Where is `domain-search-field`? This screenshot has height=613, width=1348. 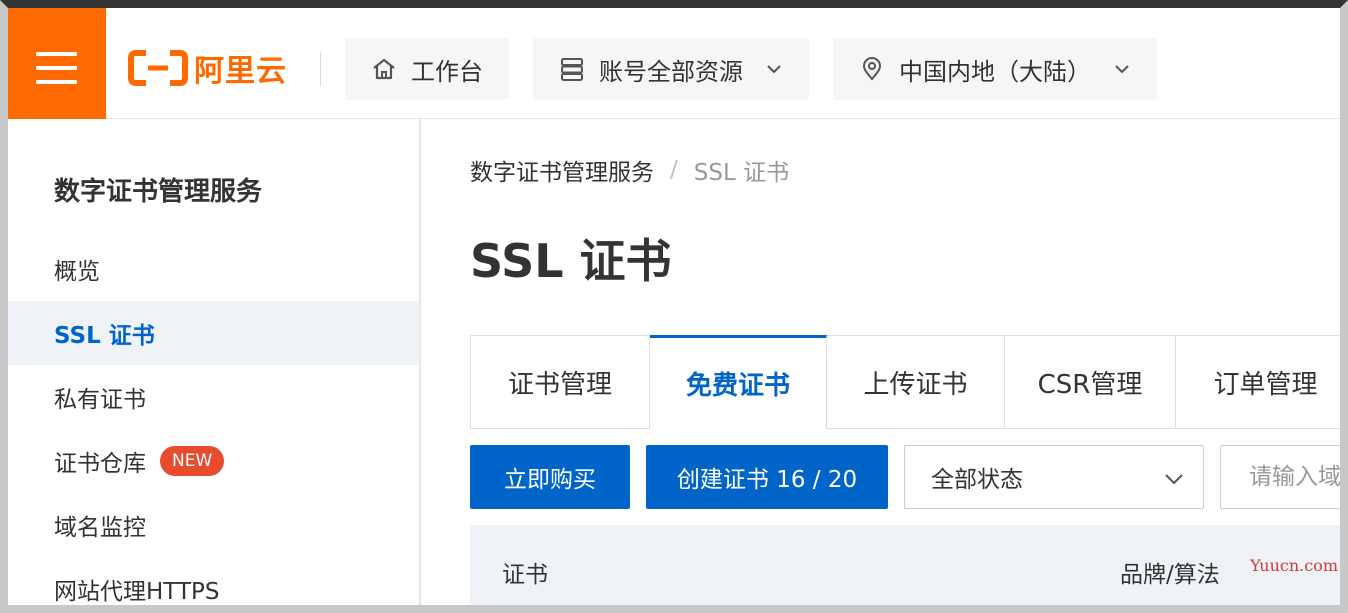
domain-search-field is located at coordinates (1280, 477).